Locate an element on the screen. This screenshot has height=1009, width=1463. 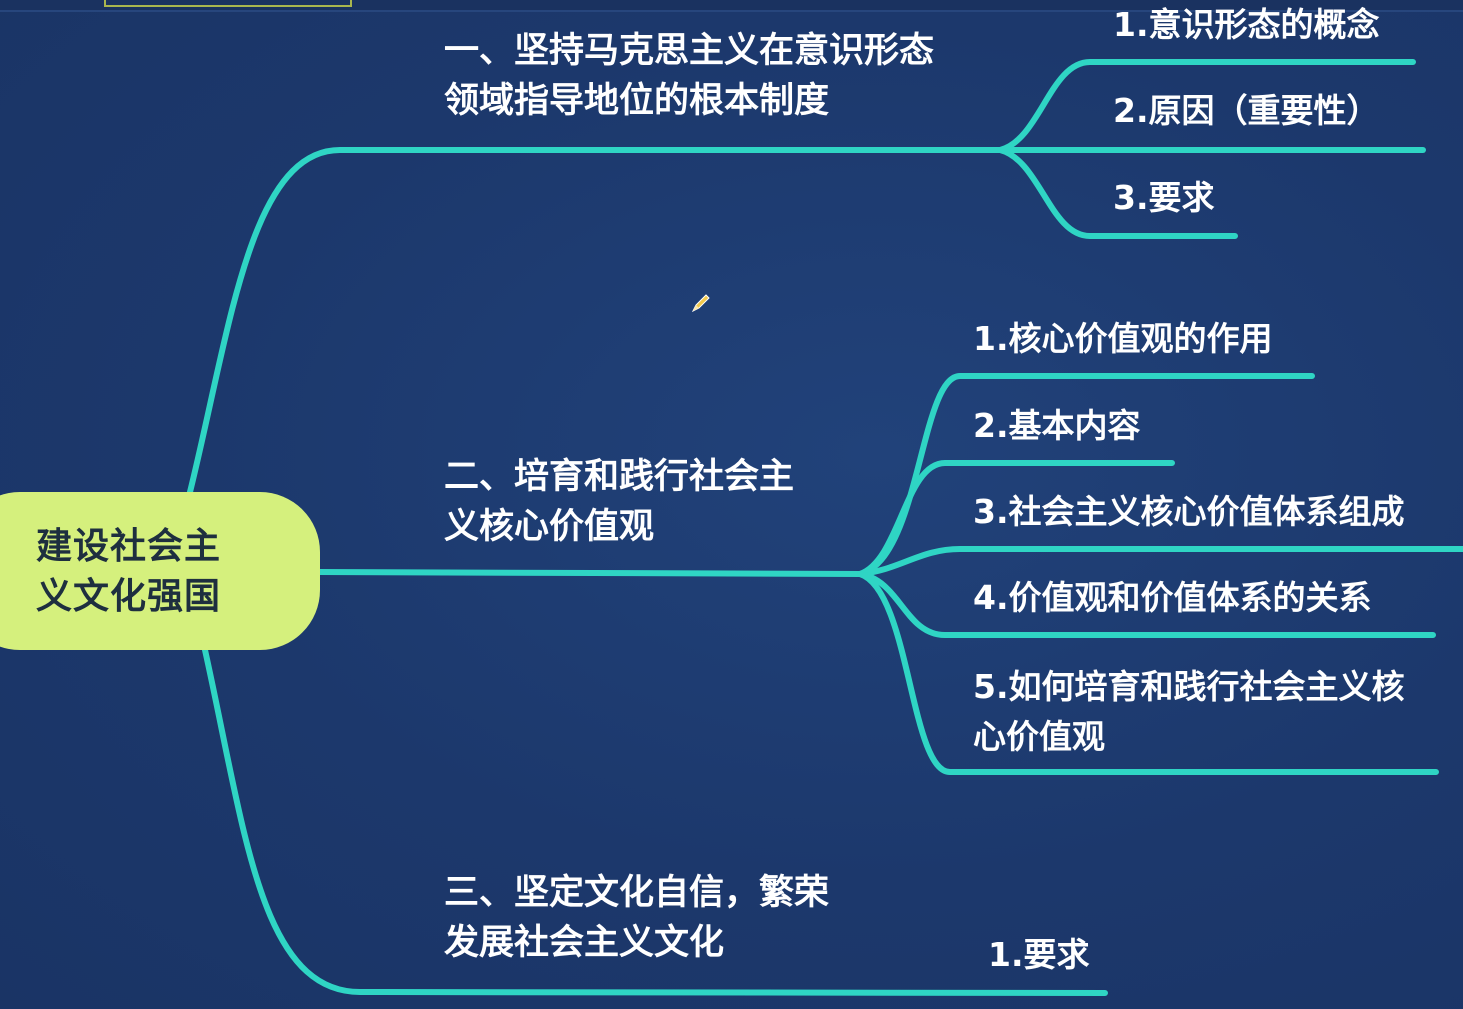
root-node-label: 建设社会主义文化强国 is located at coordinates (129, 571).